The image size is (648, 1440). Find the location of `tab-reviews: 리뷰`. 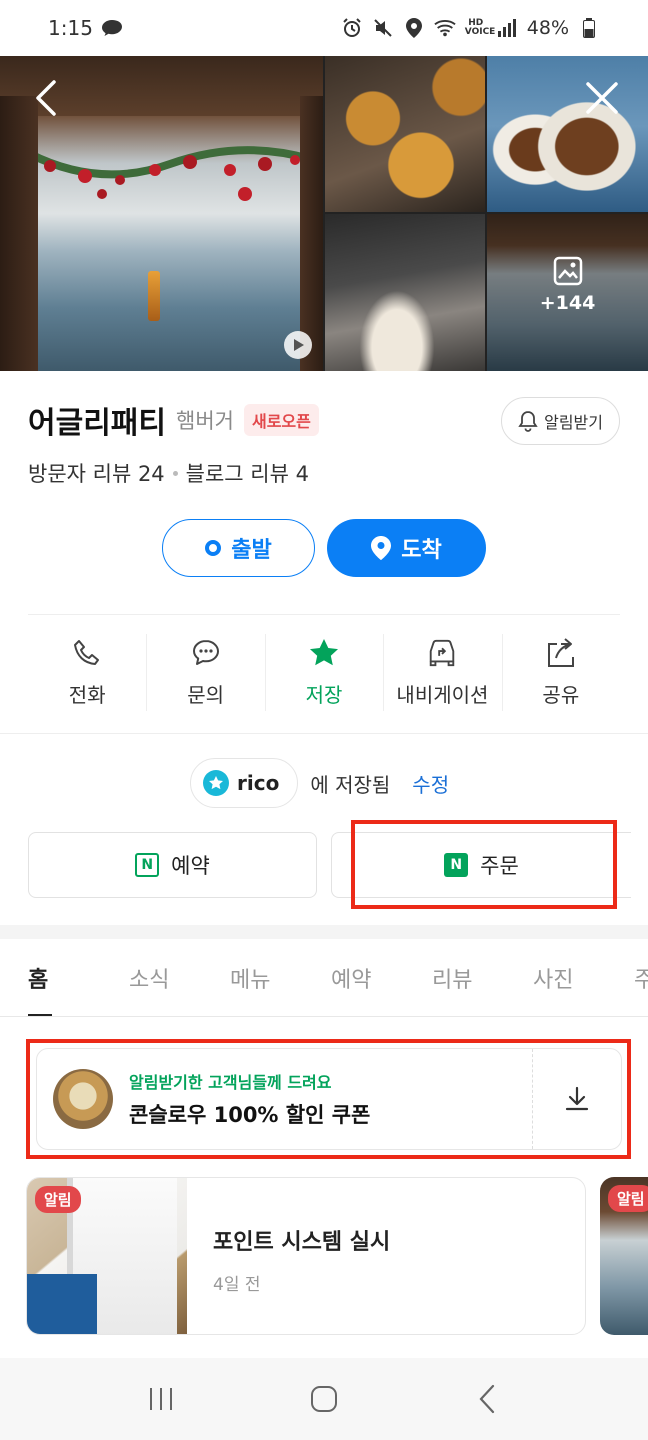

tab-reviews: 리뷰 is located at coordinates (482, 977).